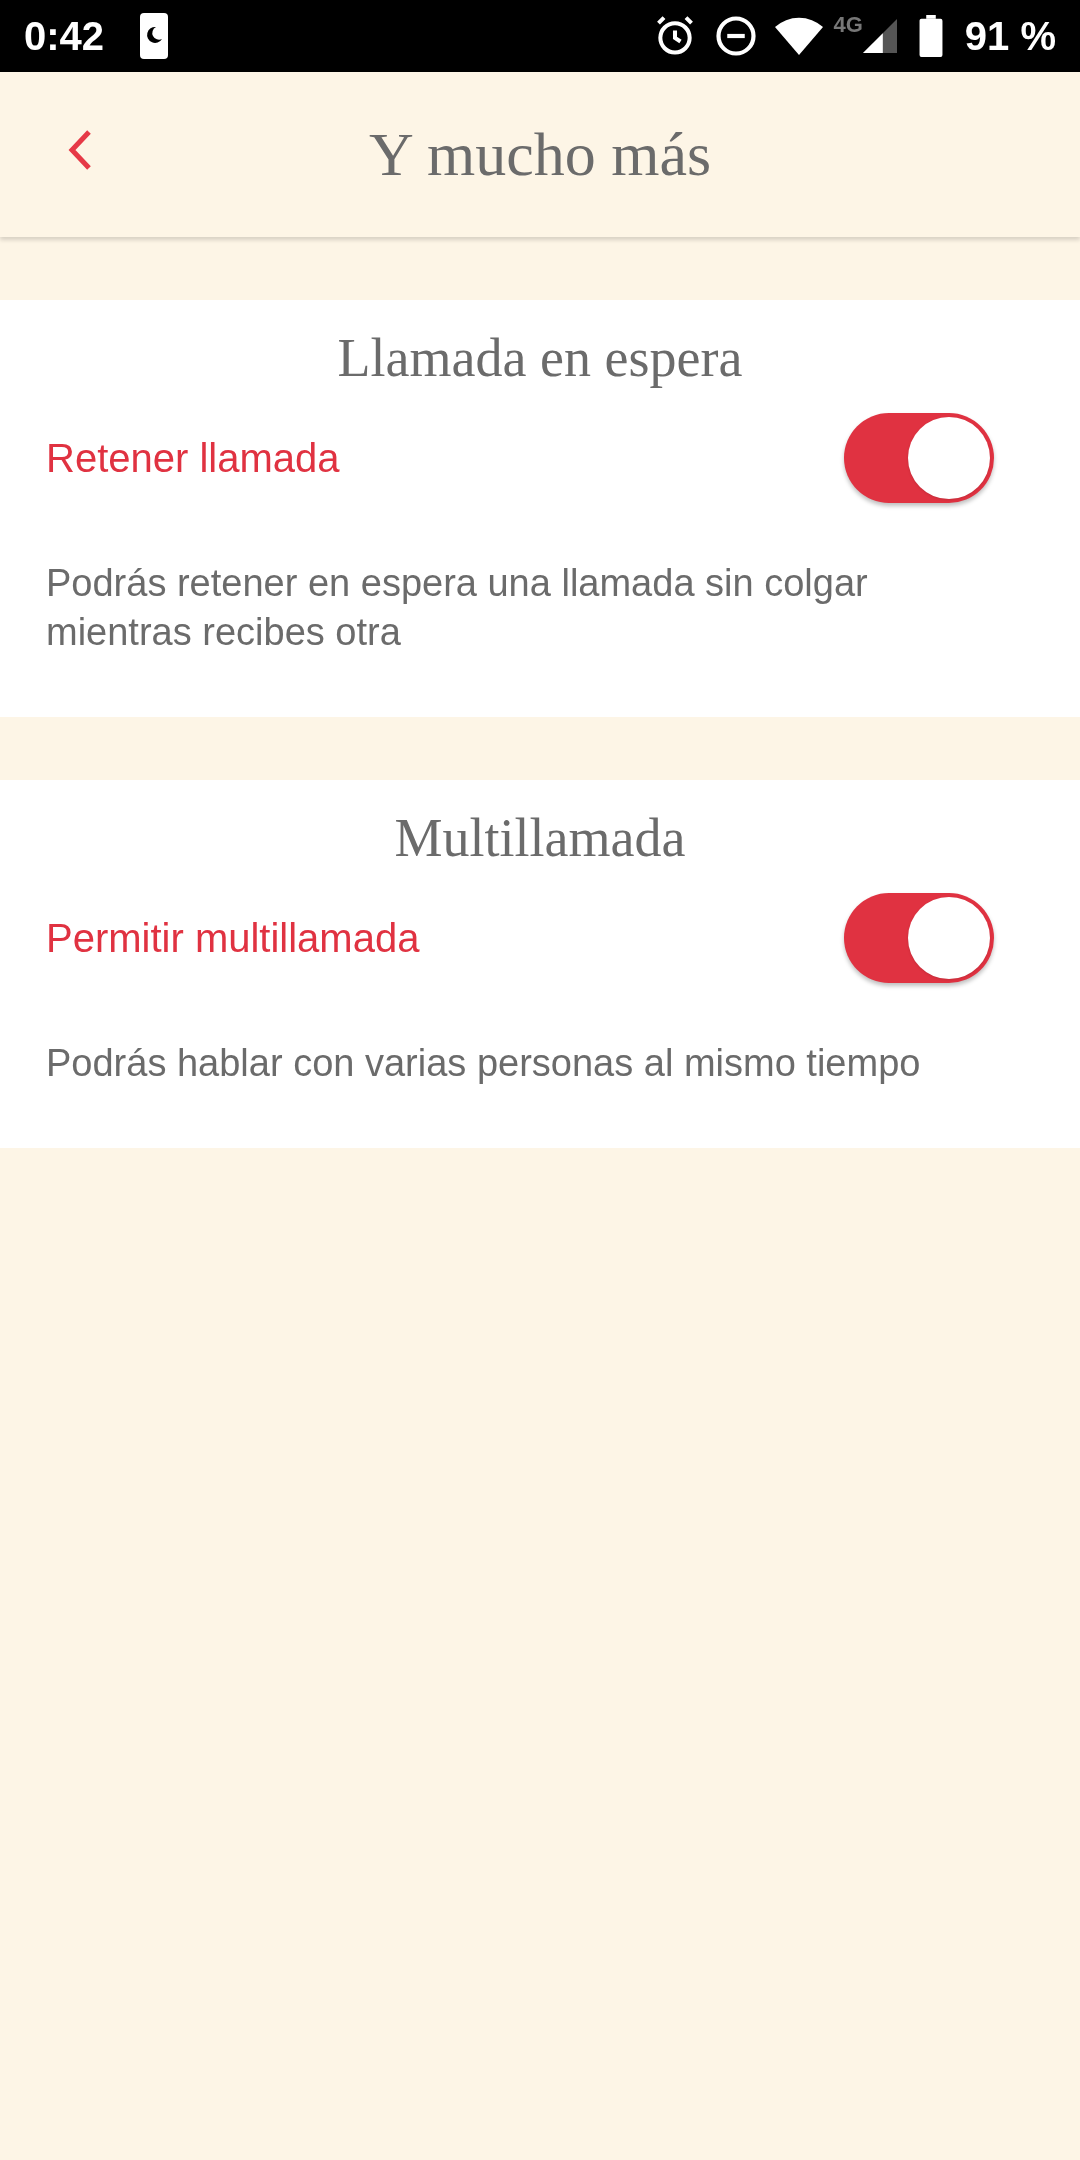 The image size is (1080, 2160). Describe the element at coordinates (80, 150) in the screenshot. I see `back-chevron-icon` at that location.